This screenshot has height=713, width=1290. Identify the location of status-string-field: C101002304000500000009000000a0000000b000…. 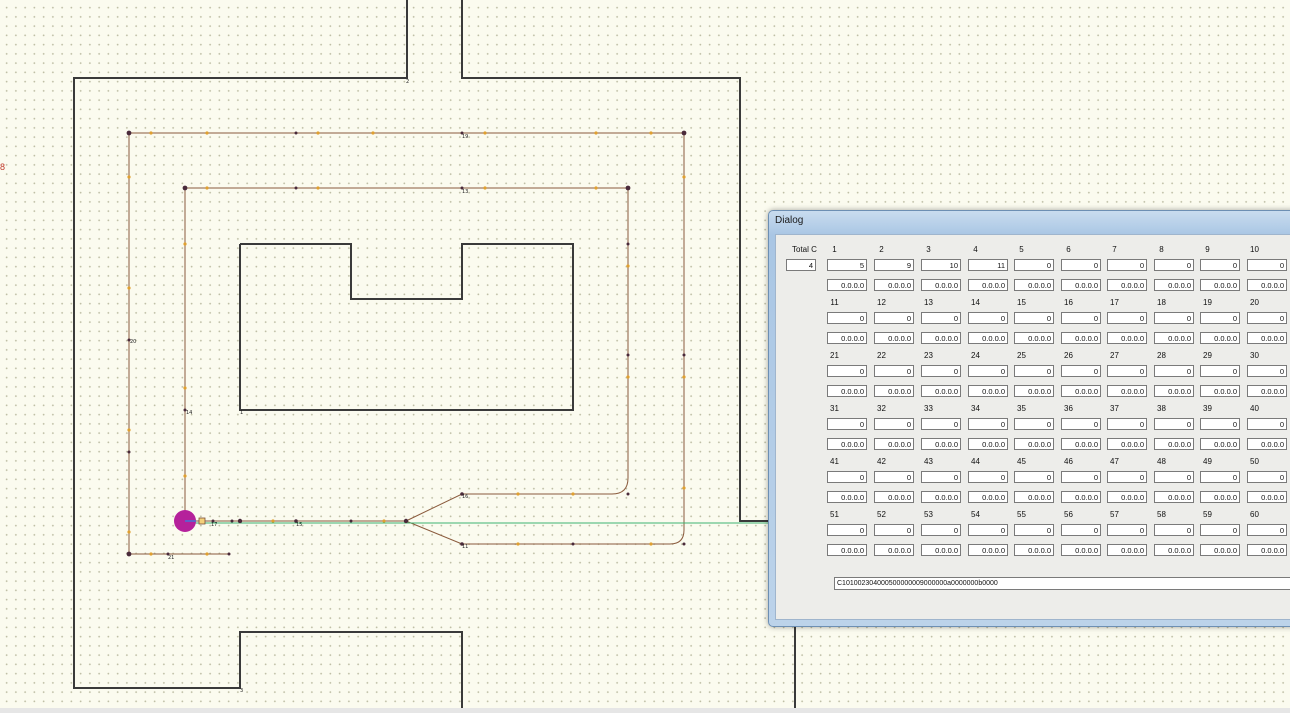
(1062, 583).